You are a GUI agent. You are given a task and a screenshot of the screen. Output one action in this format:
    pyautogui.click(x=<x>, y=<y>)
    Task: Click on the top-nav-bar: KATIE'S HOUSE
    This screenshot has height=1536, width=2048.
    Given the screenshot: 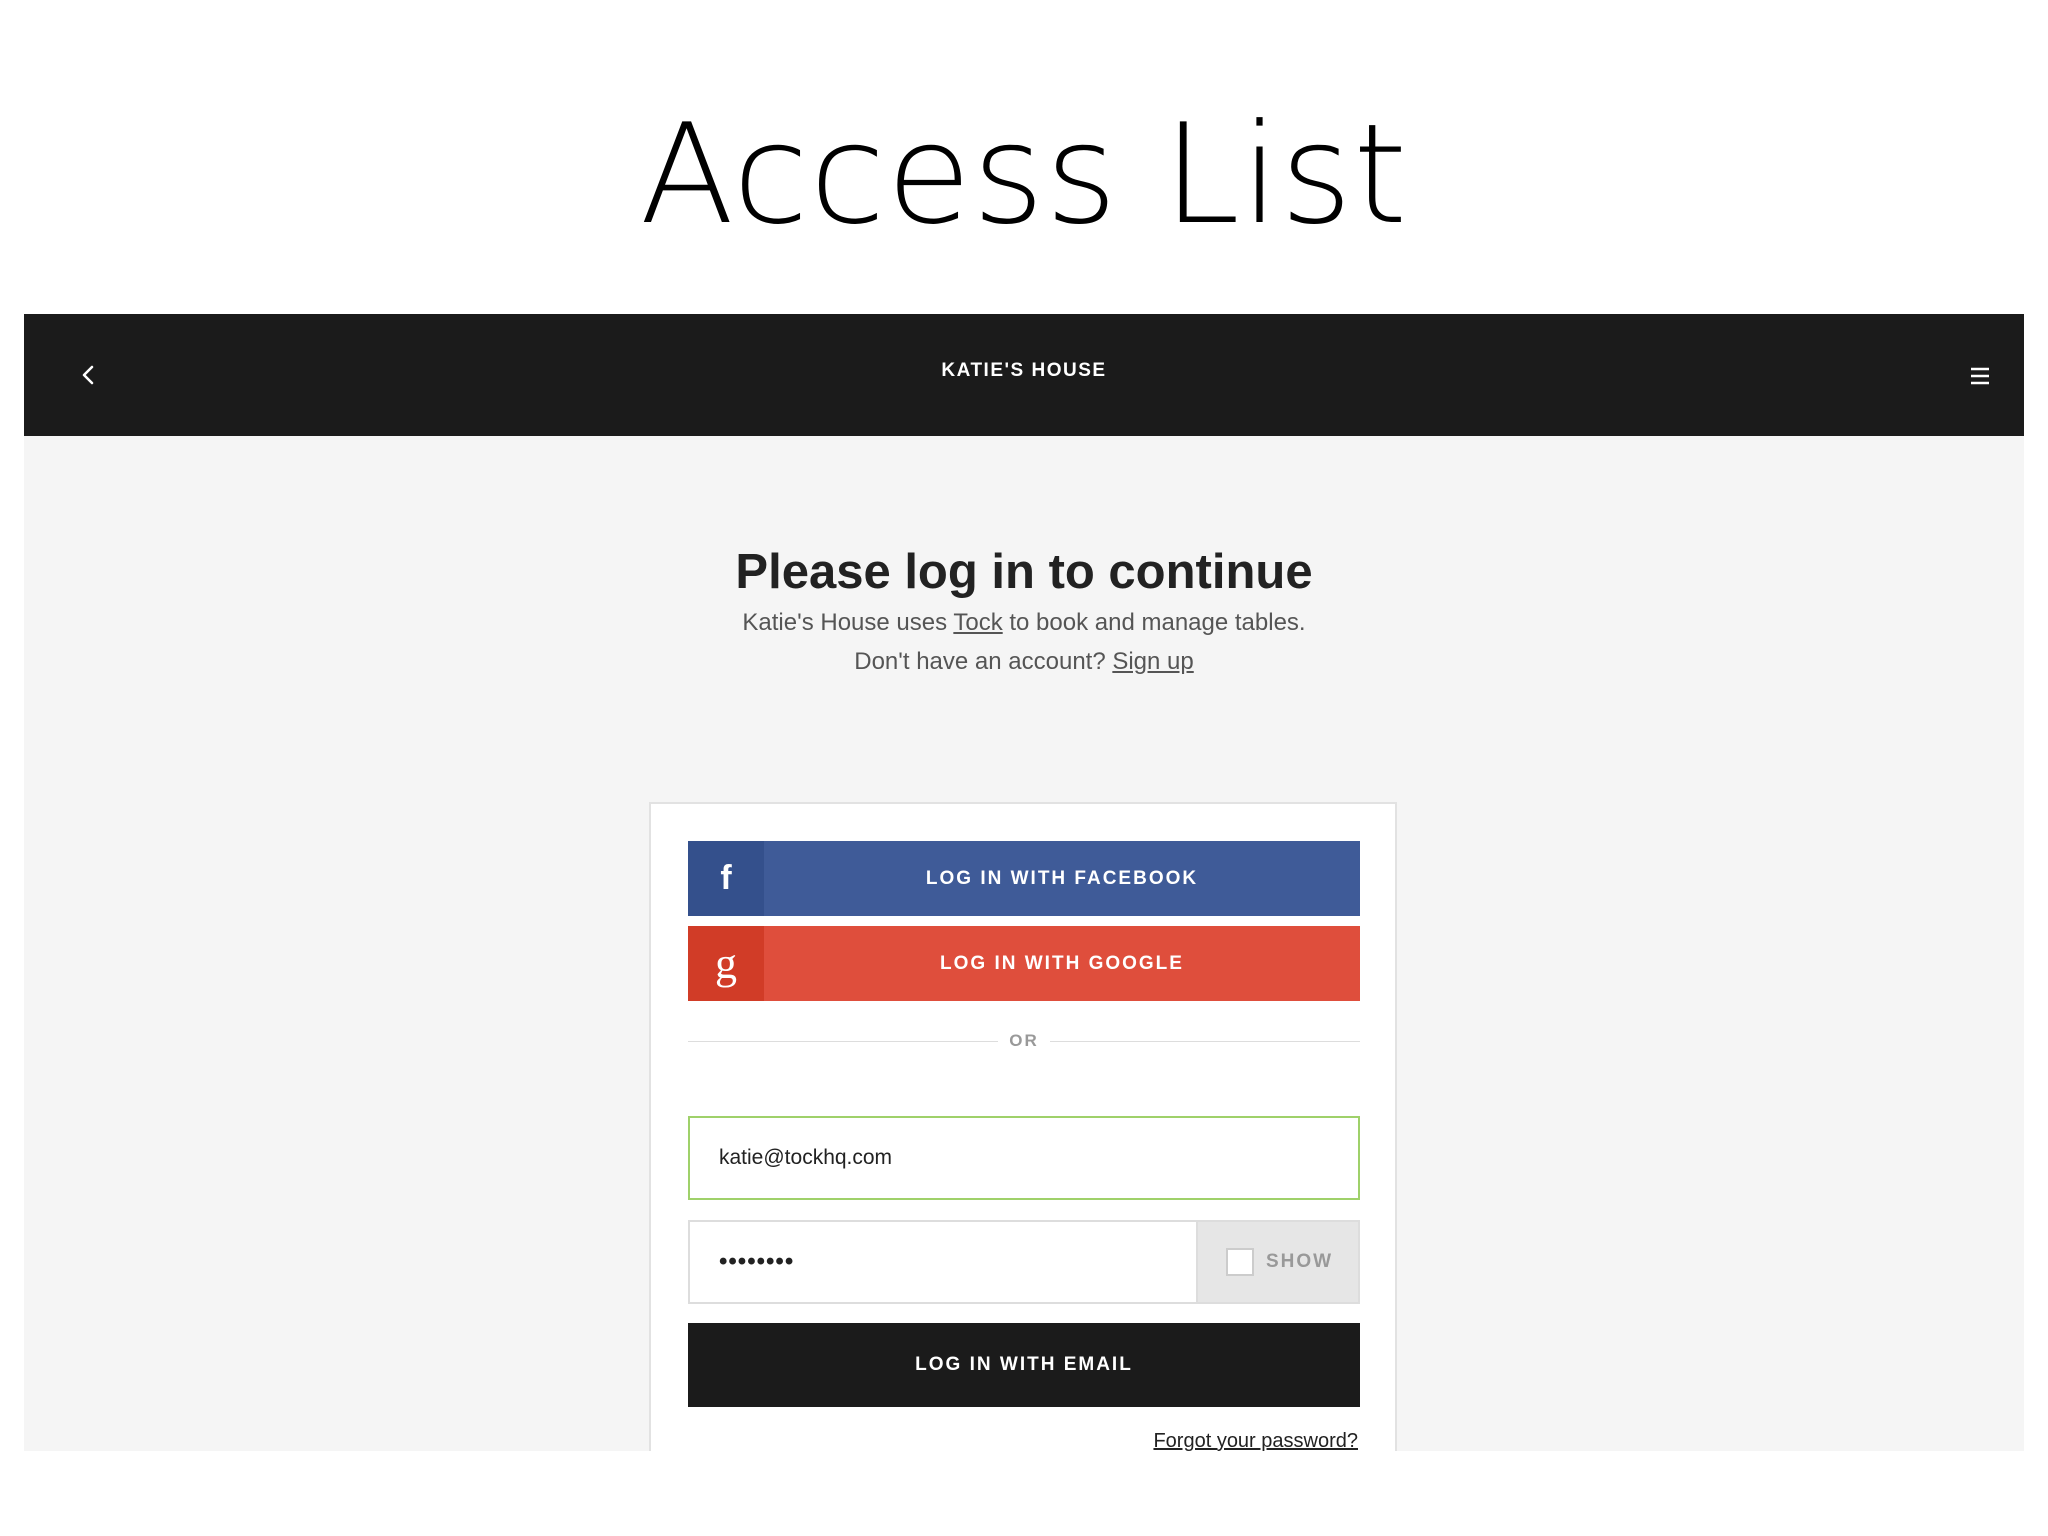 What is the action you would take?
    pyautogui.click(x=1024, y=375)
    